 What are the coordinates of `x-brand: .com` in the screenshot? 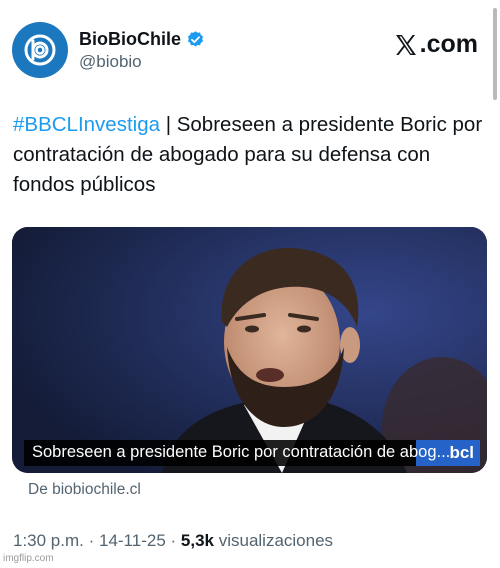 It's located at (436, 44).